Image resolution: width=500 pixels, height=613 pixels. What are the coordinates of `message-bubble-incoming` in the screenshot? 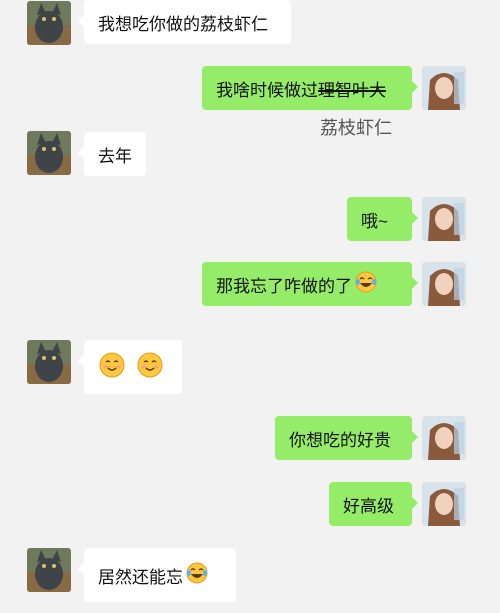 It's located at (130, 367).